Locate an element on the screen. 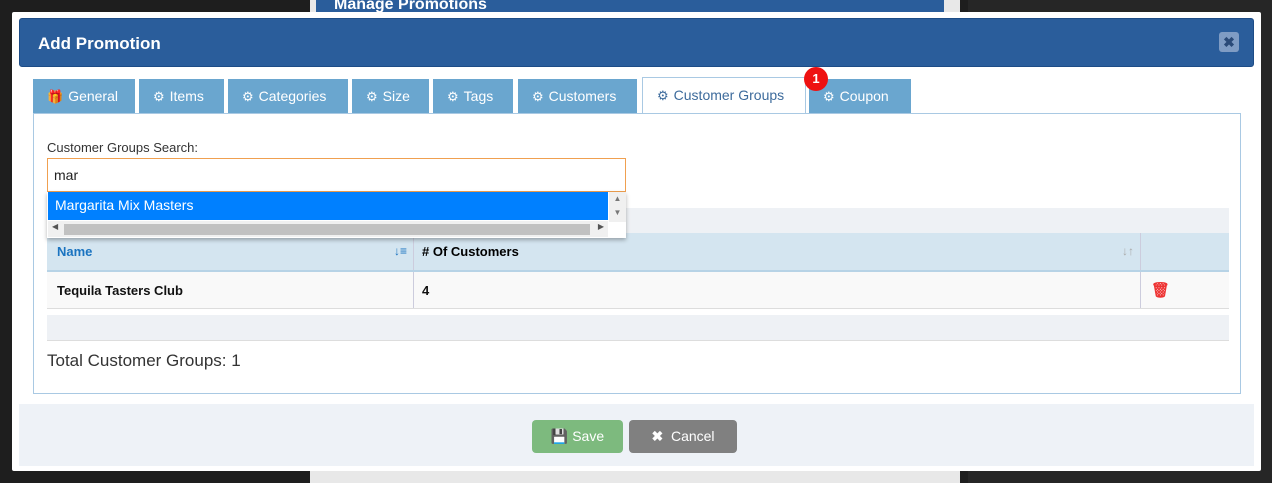 The width and height of the screenshot is (1272, 483). modal-footer: 💾 Save ✖ Cancel is located at coordinates (636, 435).